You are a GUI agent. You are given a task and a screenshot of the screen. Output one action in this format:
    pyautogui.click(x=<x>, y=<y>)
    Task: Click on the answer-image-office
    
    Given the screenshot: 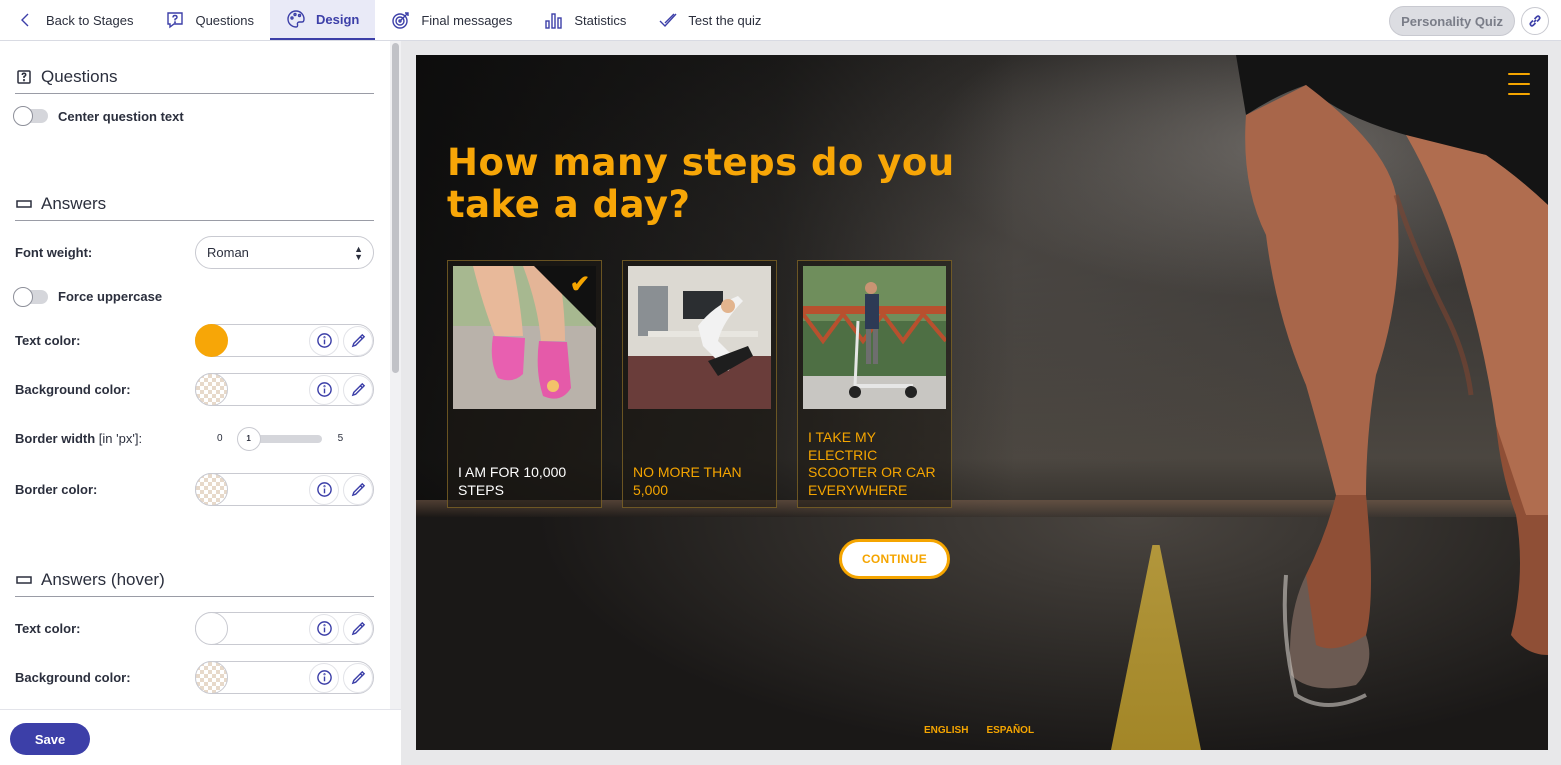 What is the action you would take?
    pyautogui.click(x=699, y=337)
    